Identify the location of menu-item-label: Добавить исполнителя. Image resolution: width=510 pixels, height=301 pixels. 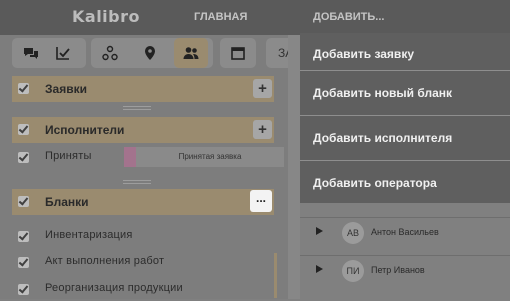
(383, 138).